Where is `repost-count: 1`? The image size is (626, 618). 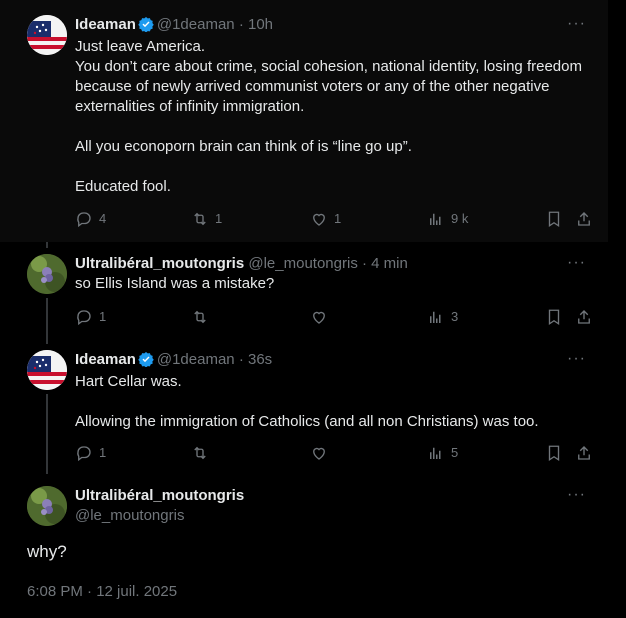 repost-count: 1 is located at coordinates (219, 218).